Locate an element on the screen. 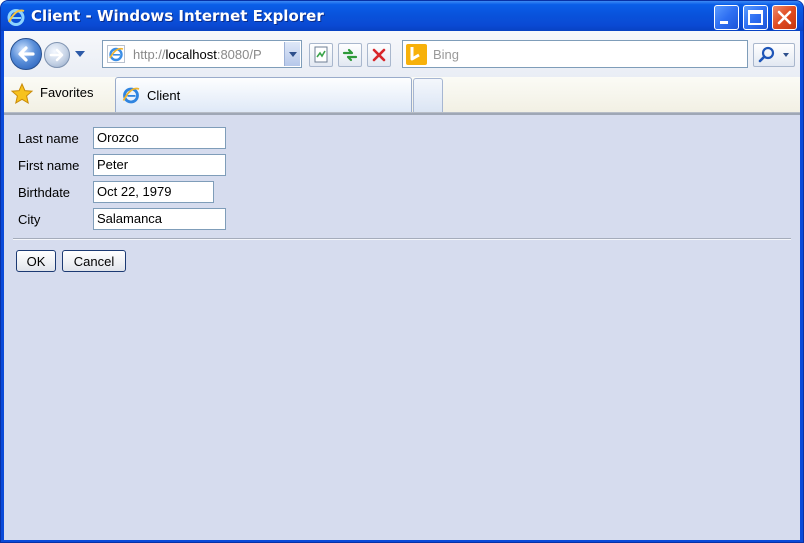  favorites-star-icon is located at coordinates (22, 94).